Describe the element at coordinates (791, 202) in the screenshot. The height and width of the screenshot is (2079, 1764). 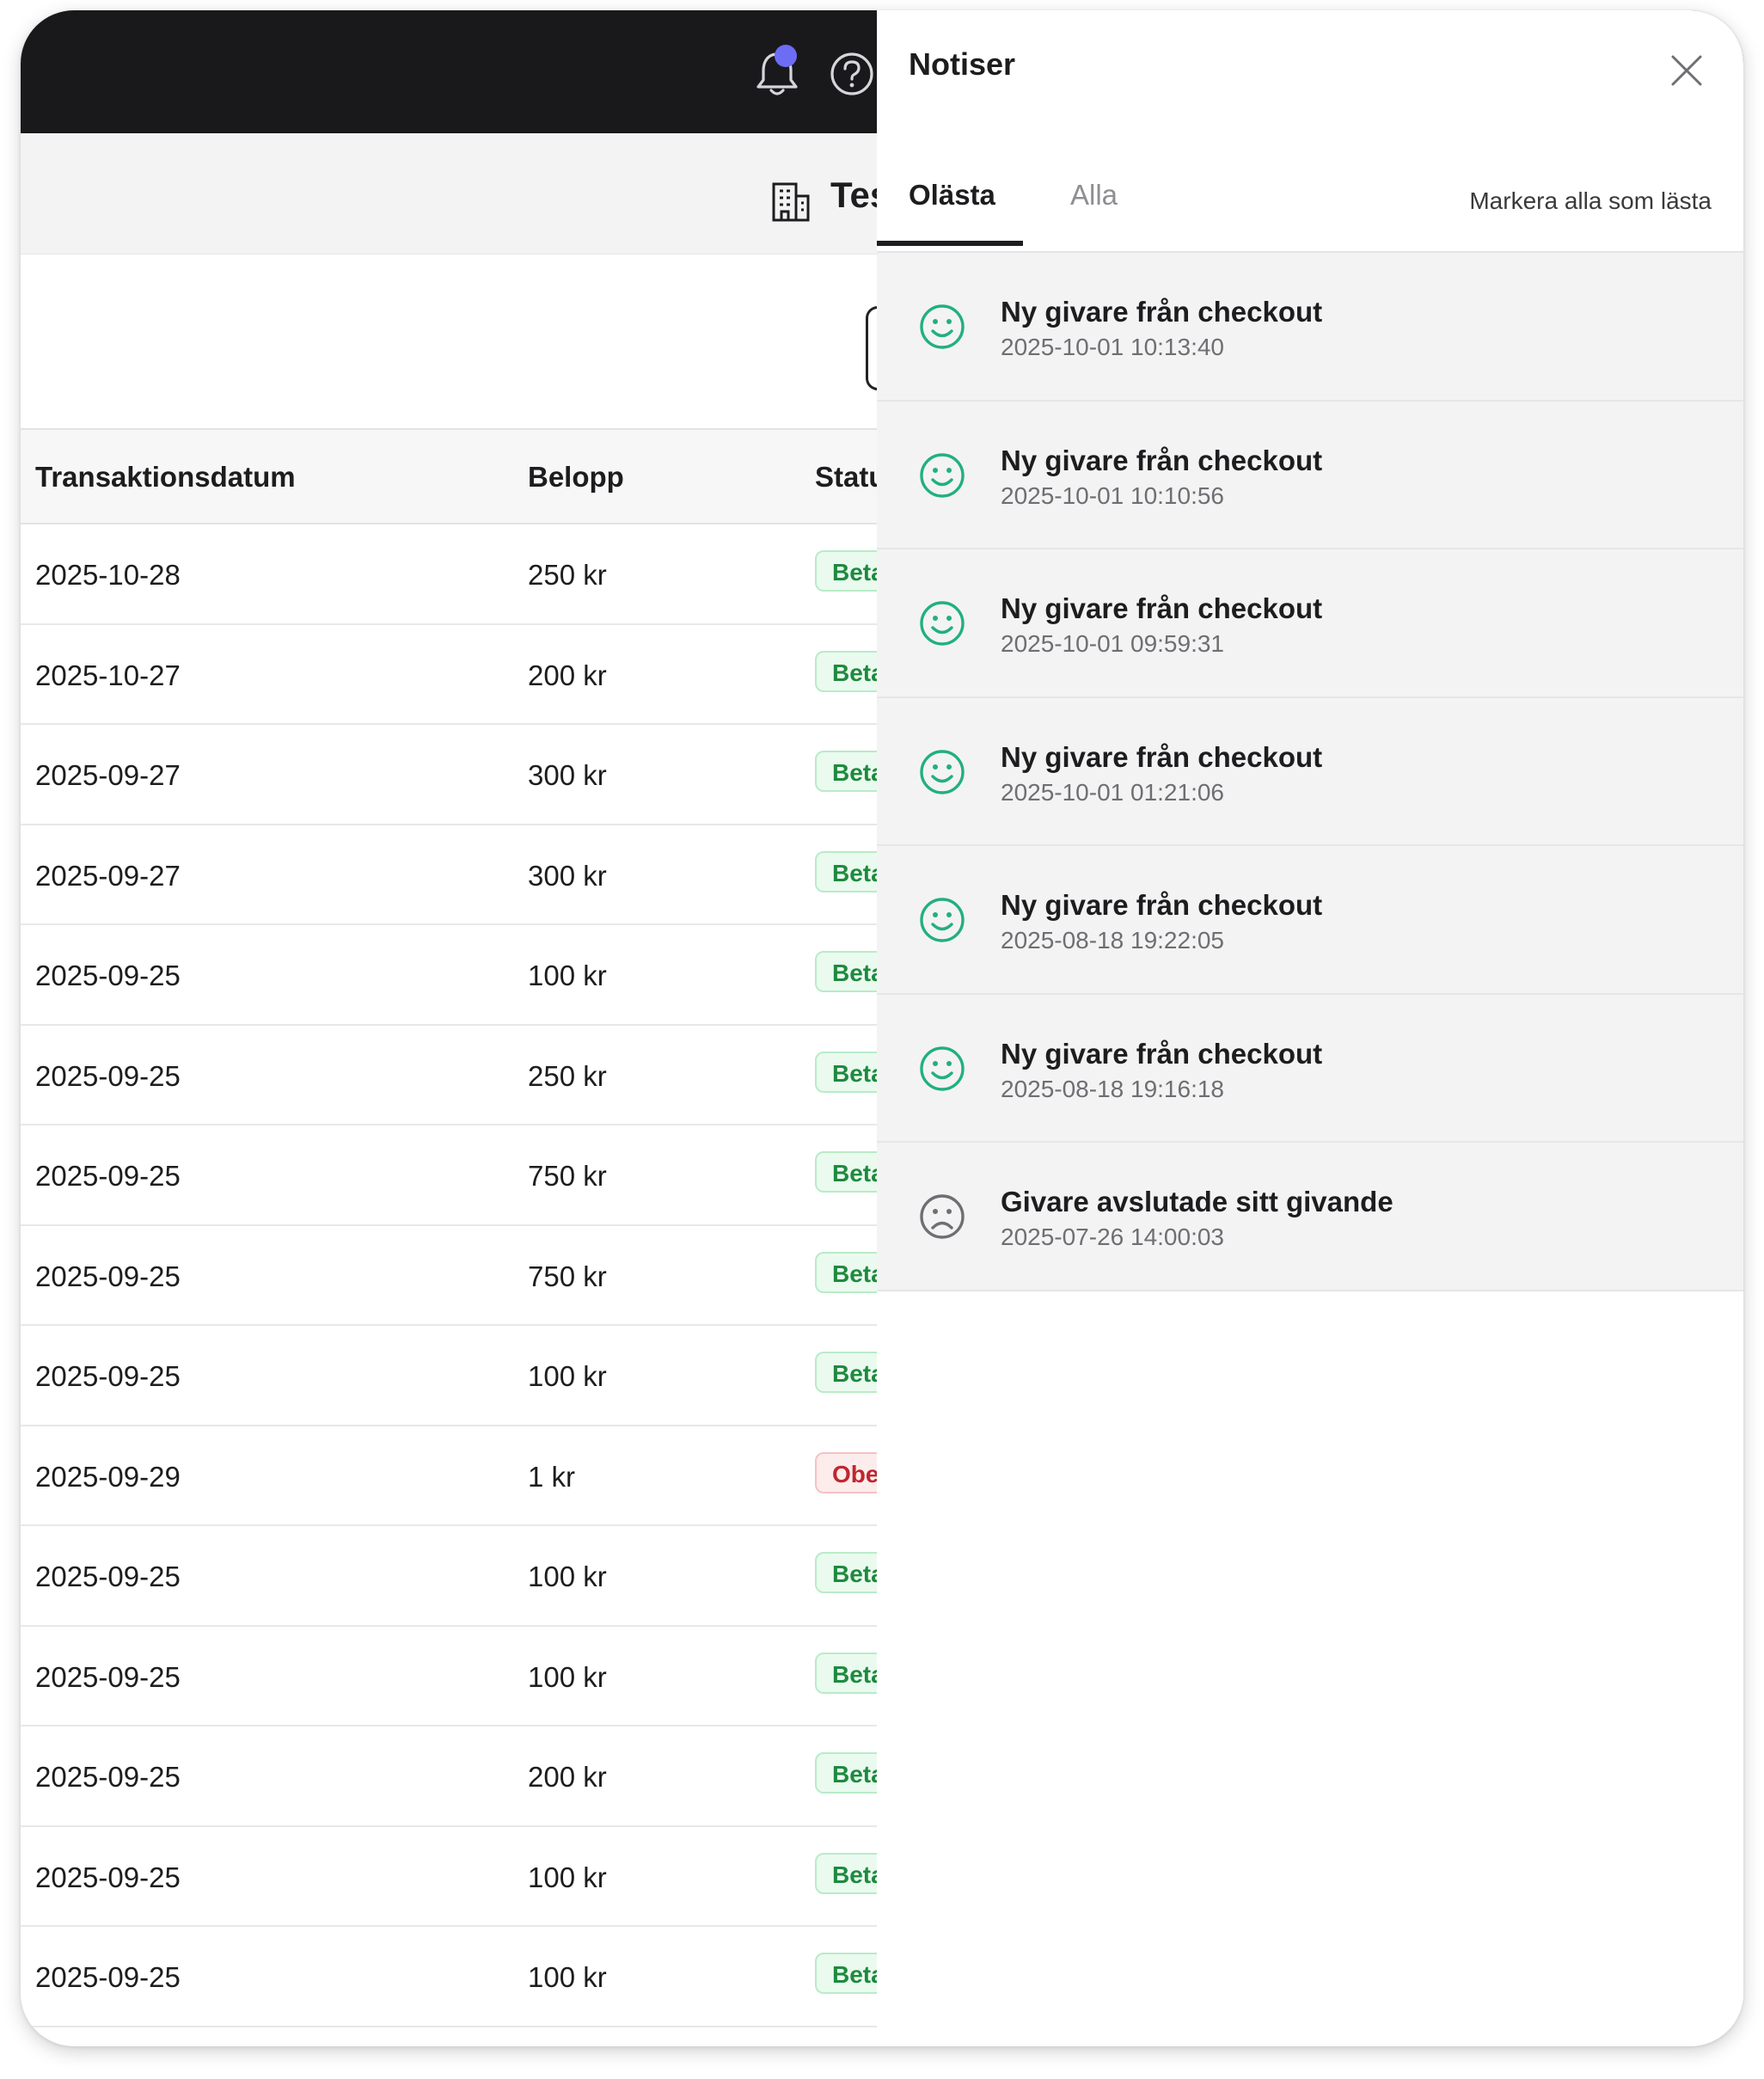
I see `building-icon` at that location.